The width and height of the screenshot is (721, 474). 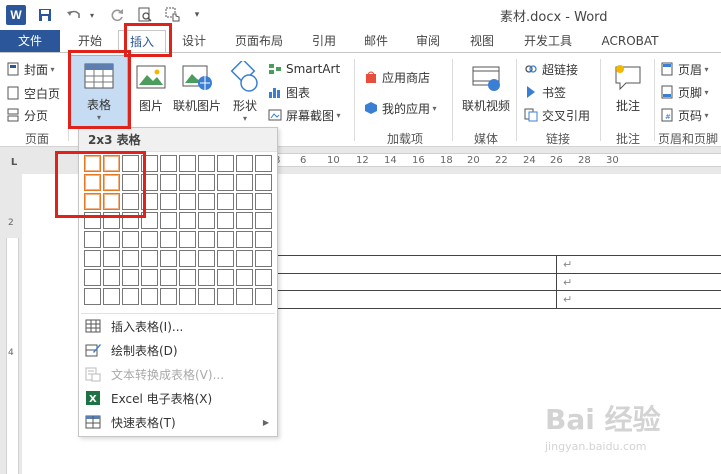 What do you see at coordinates (30, 69) in the screenshot?
I see `cover-page-button: 封面 ▾` at bounding box center [30, 69].